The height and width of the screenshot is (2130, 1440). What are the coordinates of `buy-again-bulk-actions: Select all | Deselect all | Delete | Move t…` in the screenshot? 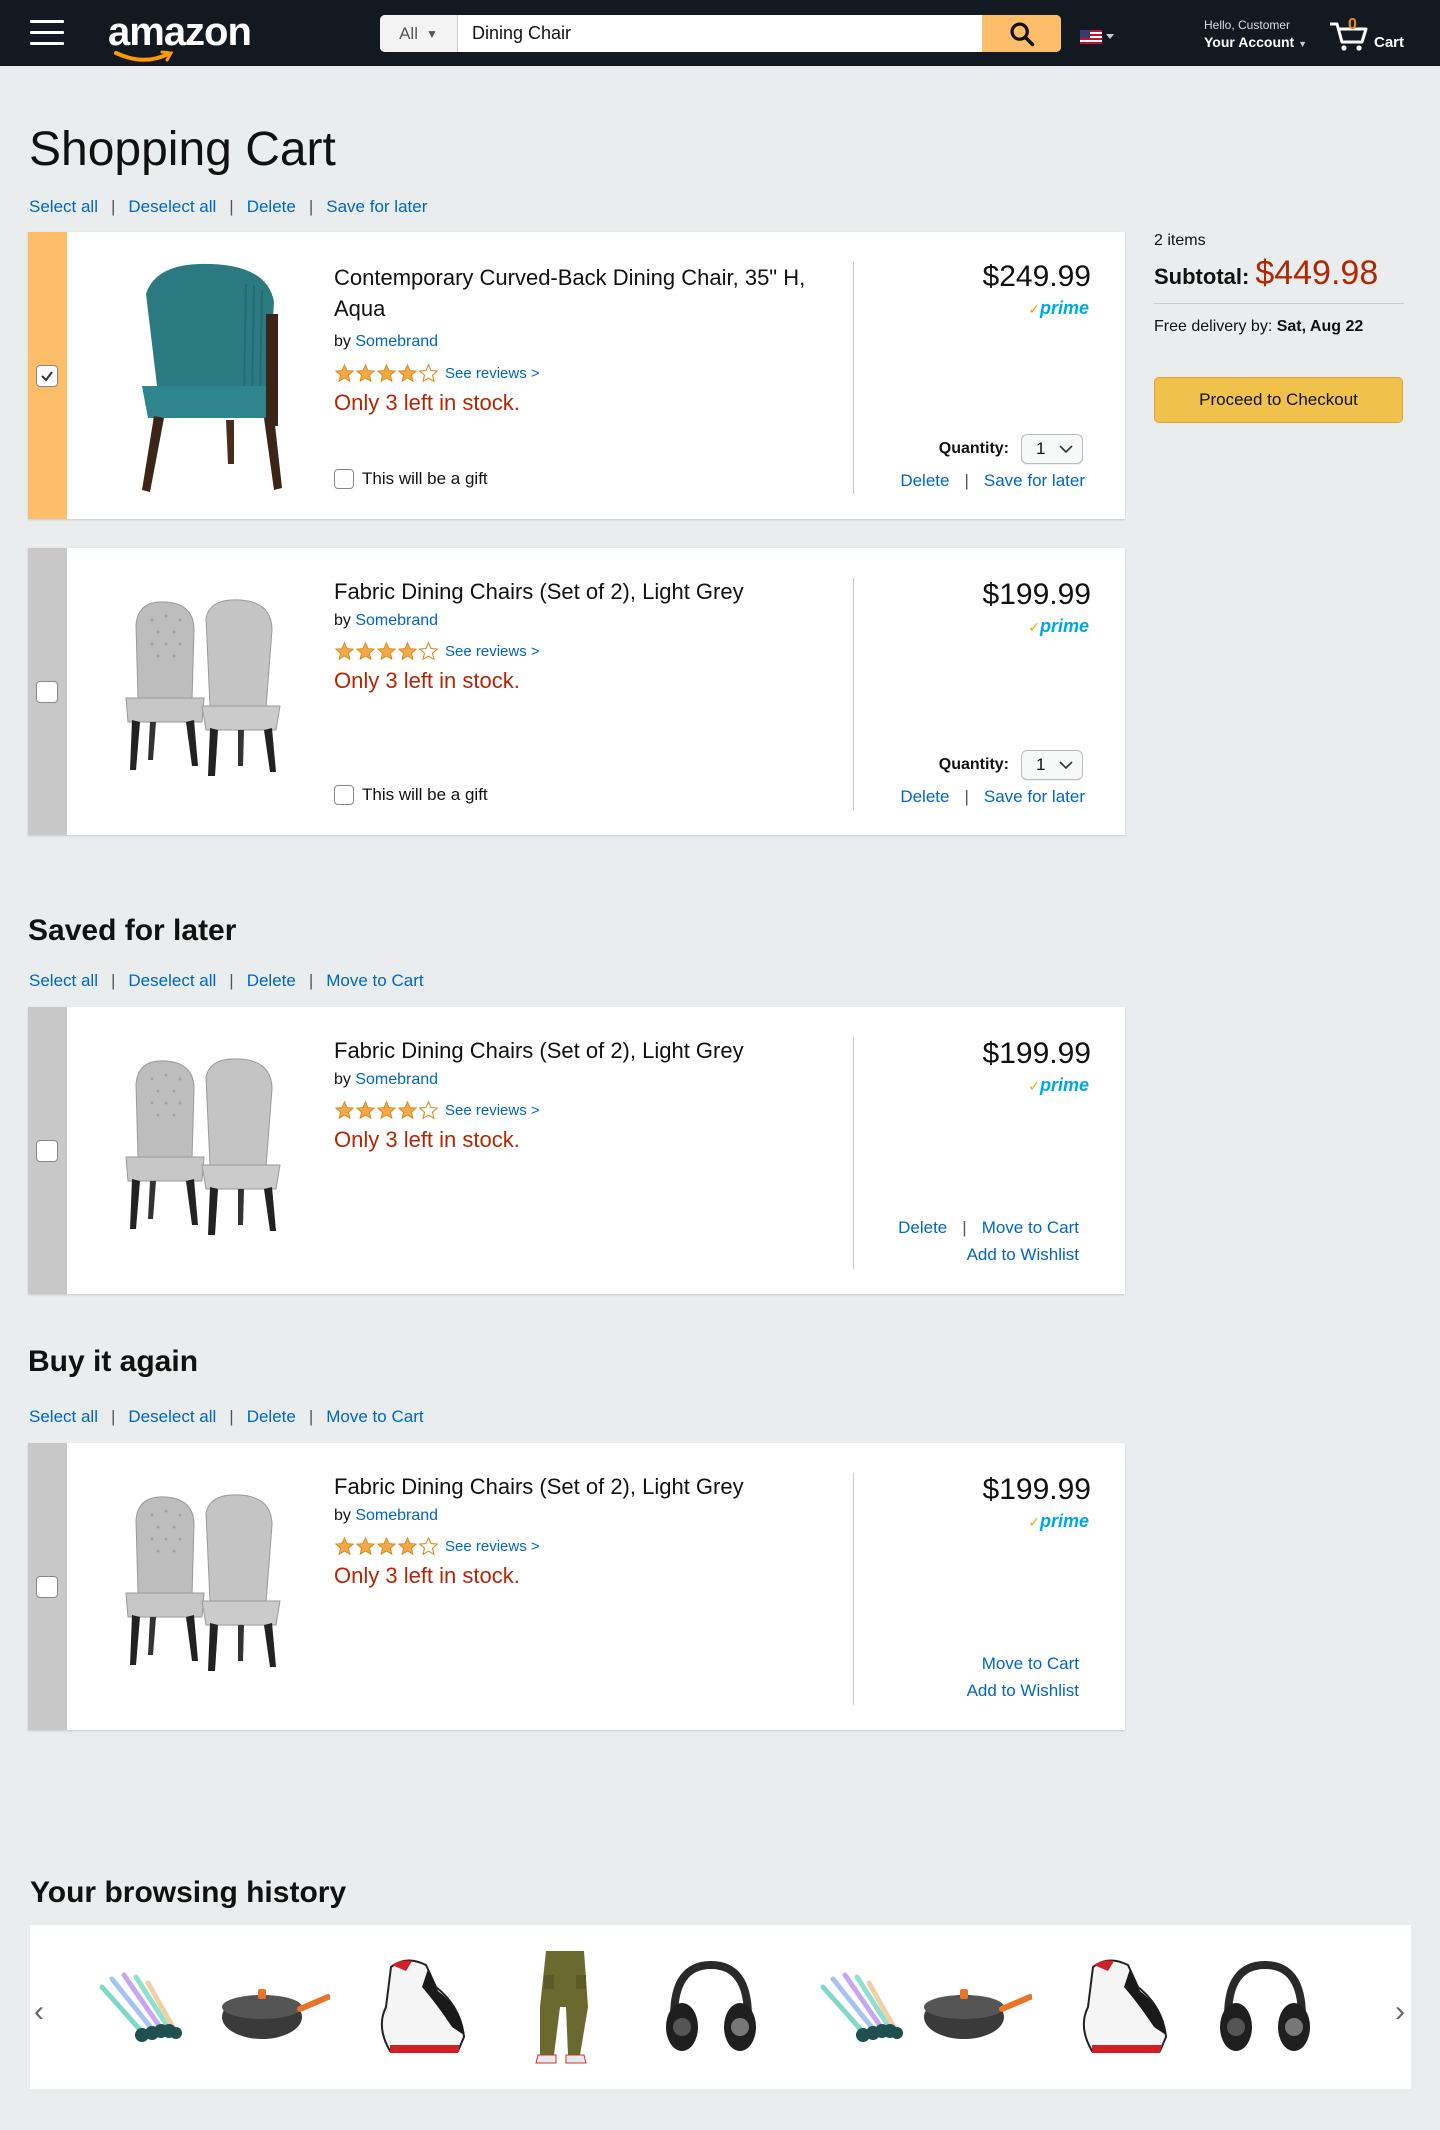 It's located at (226, 1417).